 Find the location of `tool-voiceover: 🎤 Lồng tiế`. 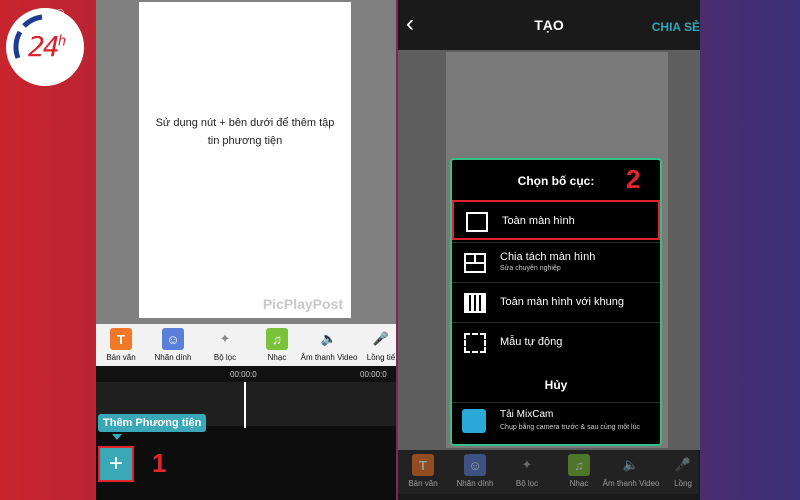

tool-voiceover: 🎤 Lồng tiế is located at coordinates (376, 346).